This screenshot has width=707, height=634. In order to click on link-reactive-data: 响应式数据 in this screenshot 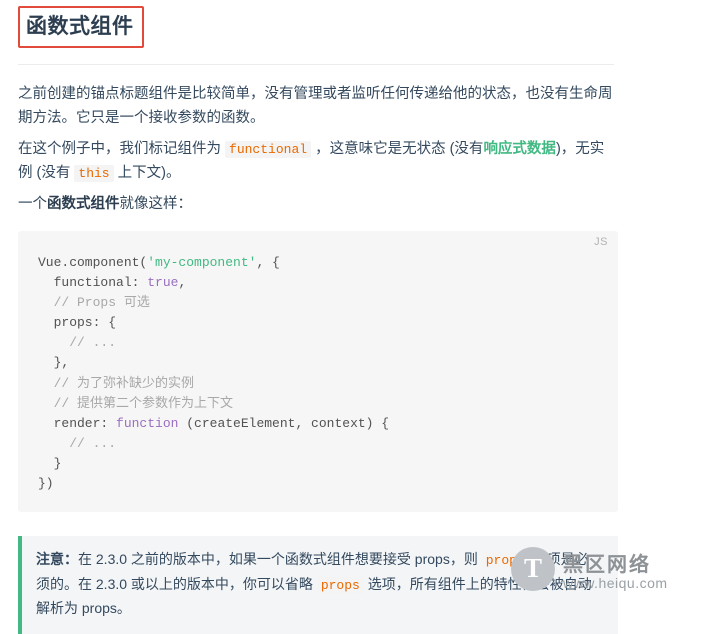, I will do `click(519, 149)`.